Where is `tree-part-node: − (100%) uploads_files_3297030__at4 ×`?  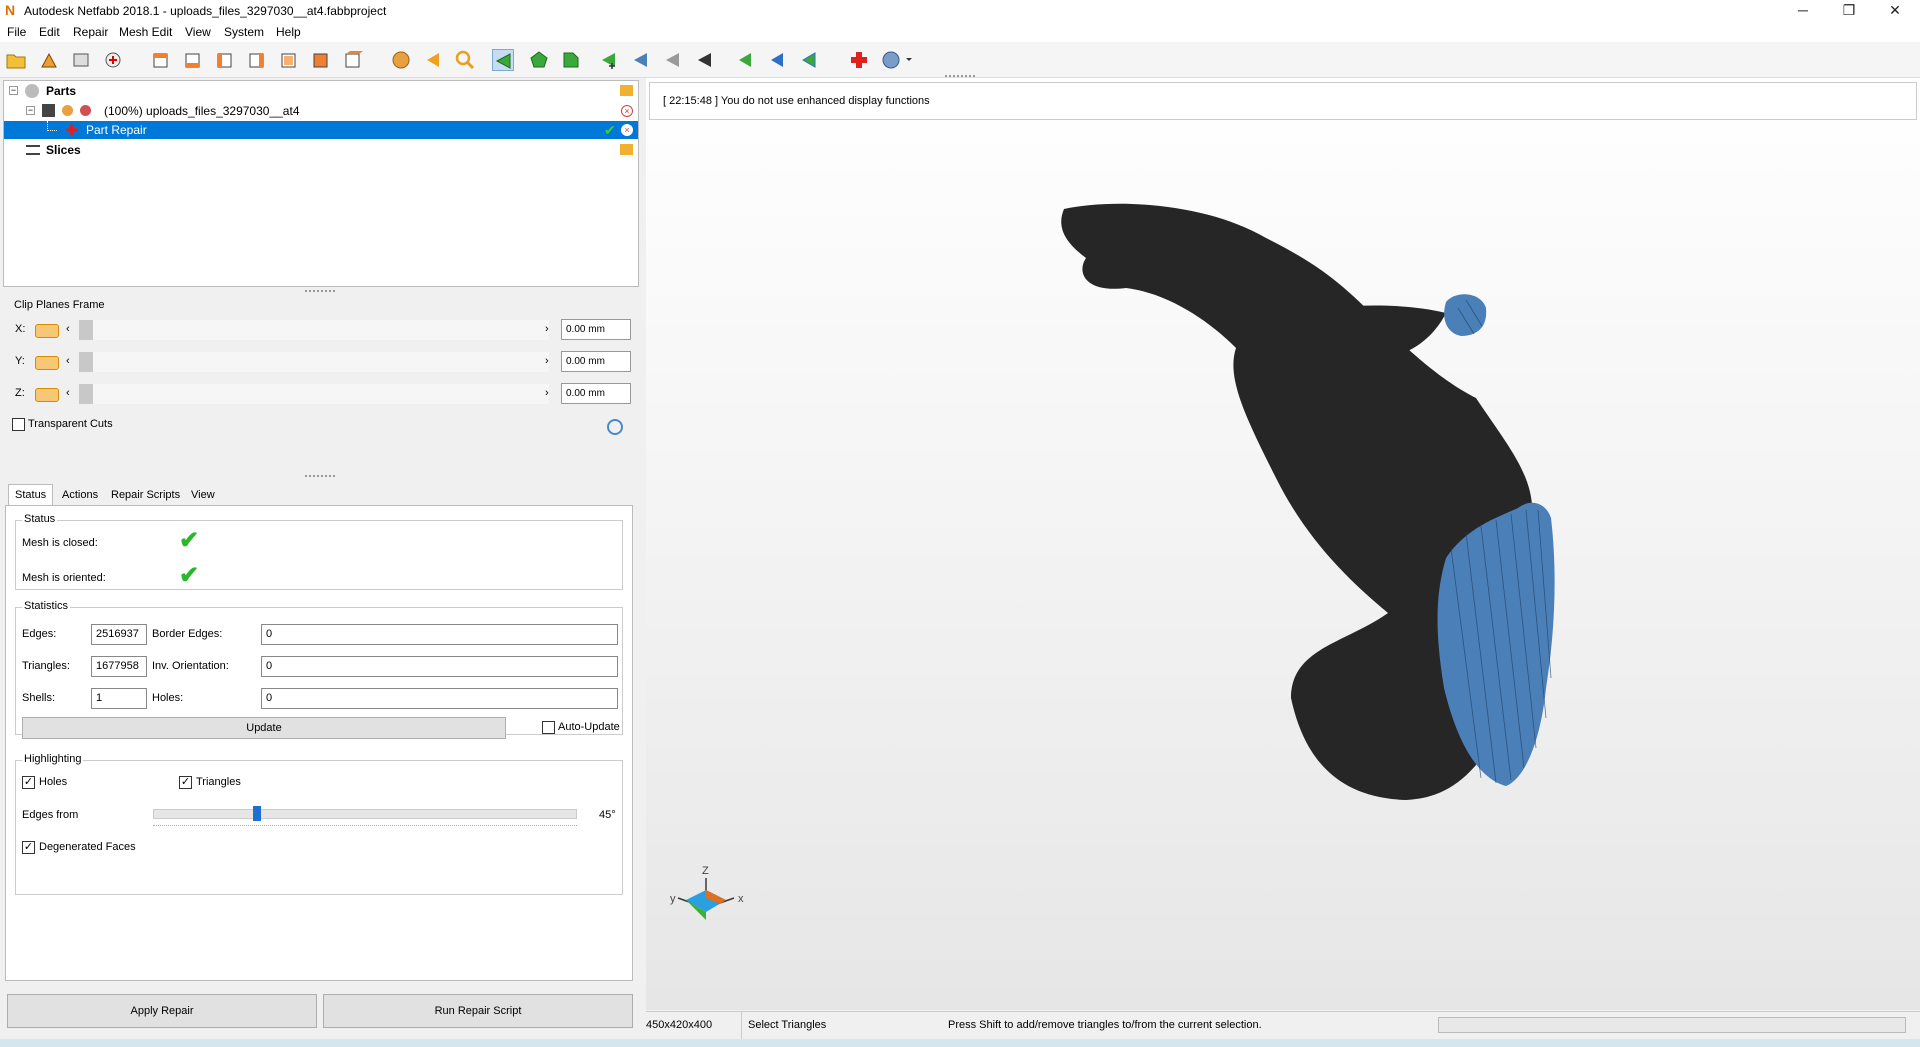
tree-part-node: − (100%) uploads_files_3297030__at4 × is located at coordinates (321, 111).